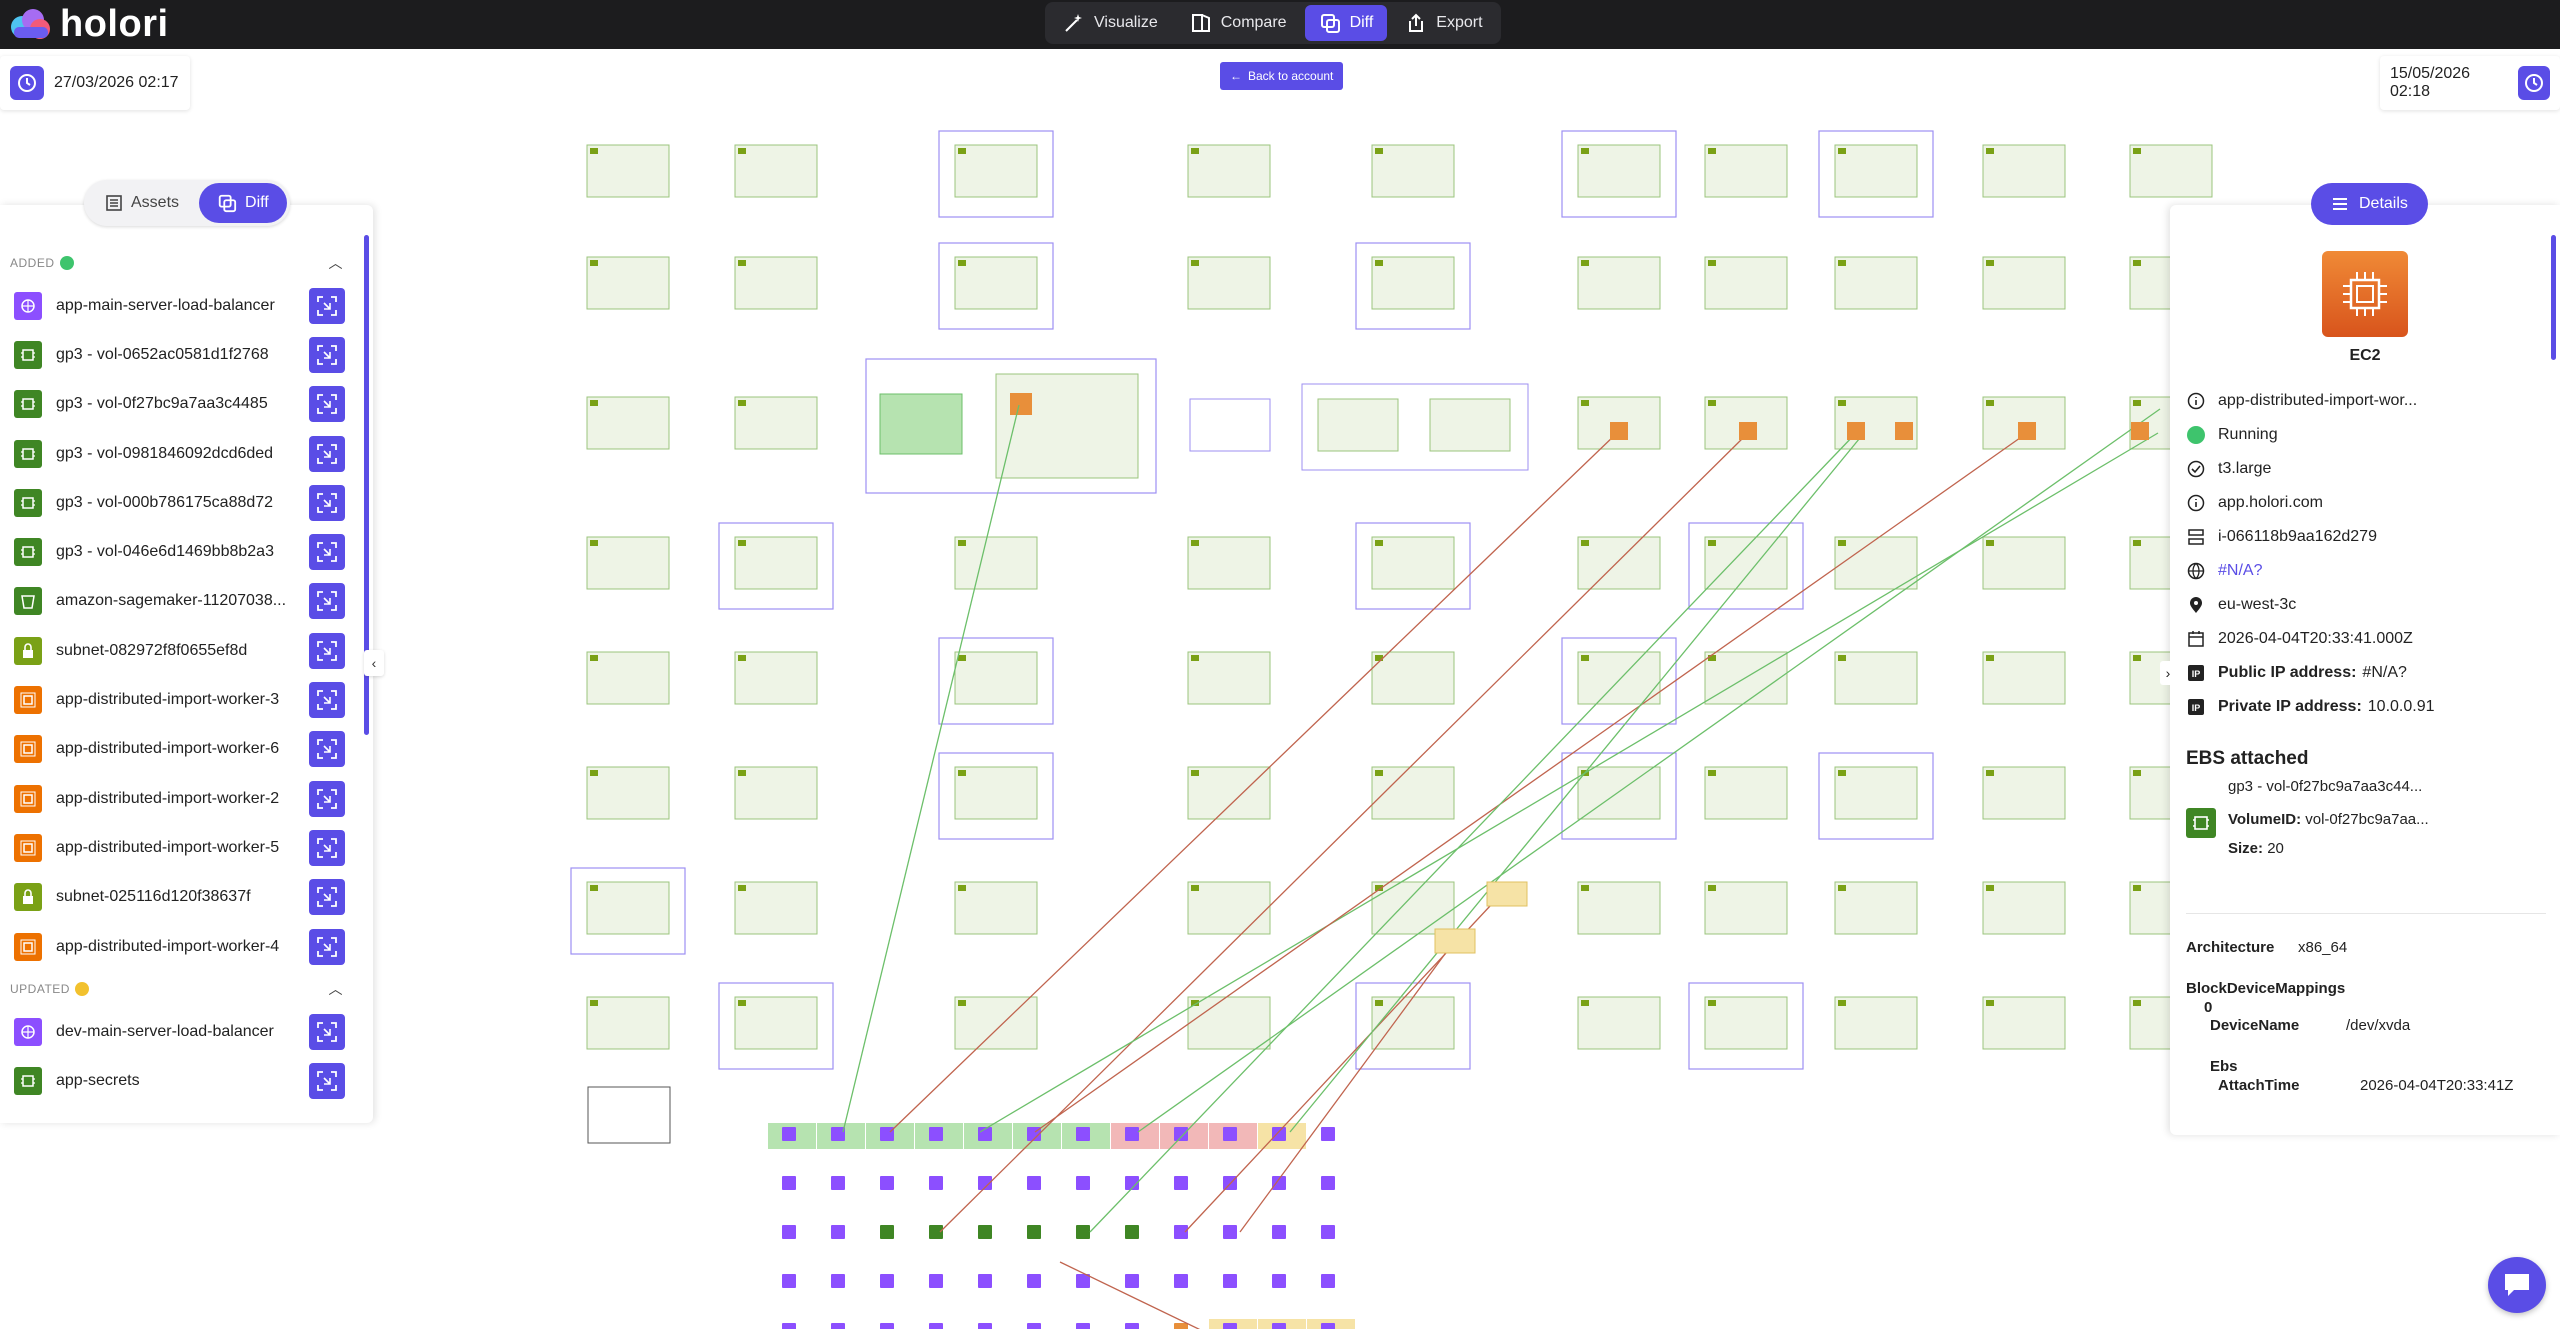  I want to click on device-name: /dev/xvda, so click(2378, 1025).